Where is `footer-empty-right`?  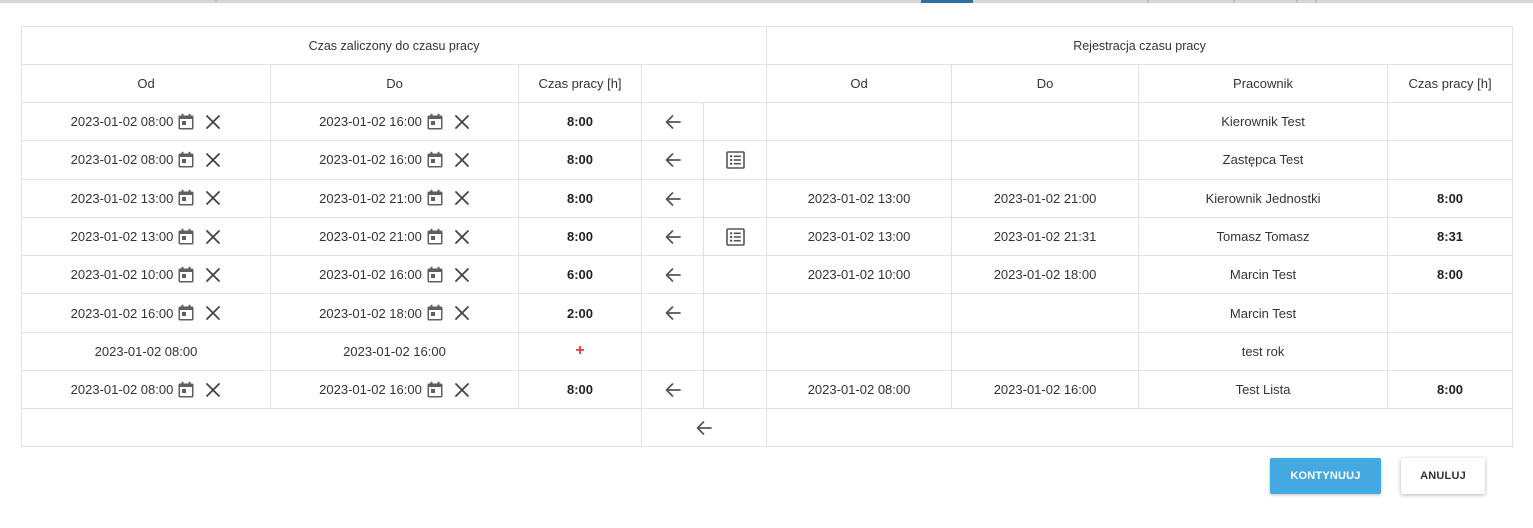 footer-empty-right is located at coordinates (1140, 428).